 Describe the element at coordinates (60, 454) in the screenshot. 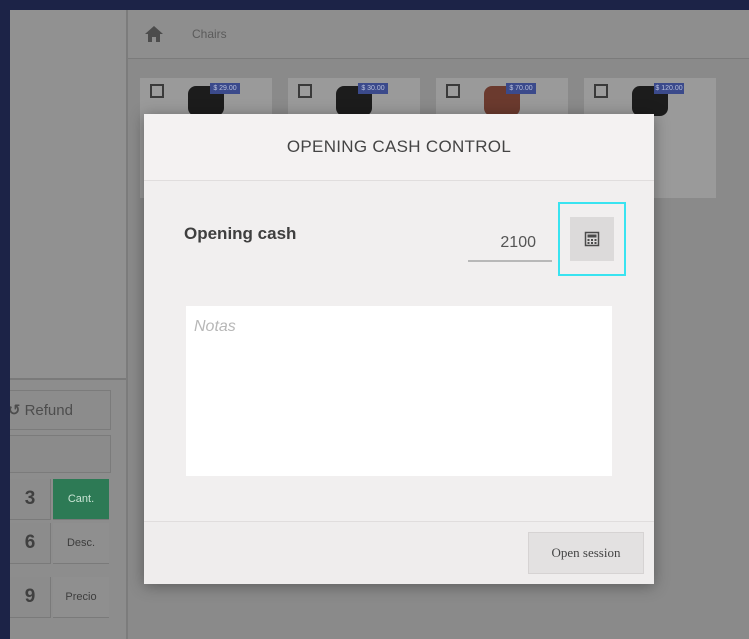

I see `action-row` at that location.